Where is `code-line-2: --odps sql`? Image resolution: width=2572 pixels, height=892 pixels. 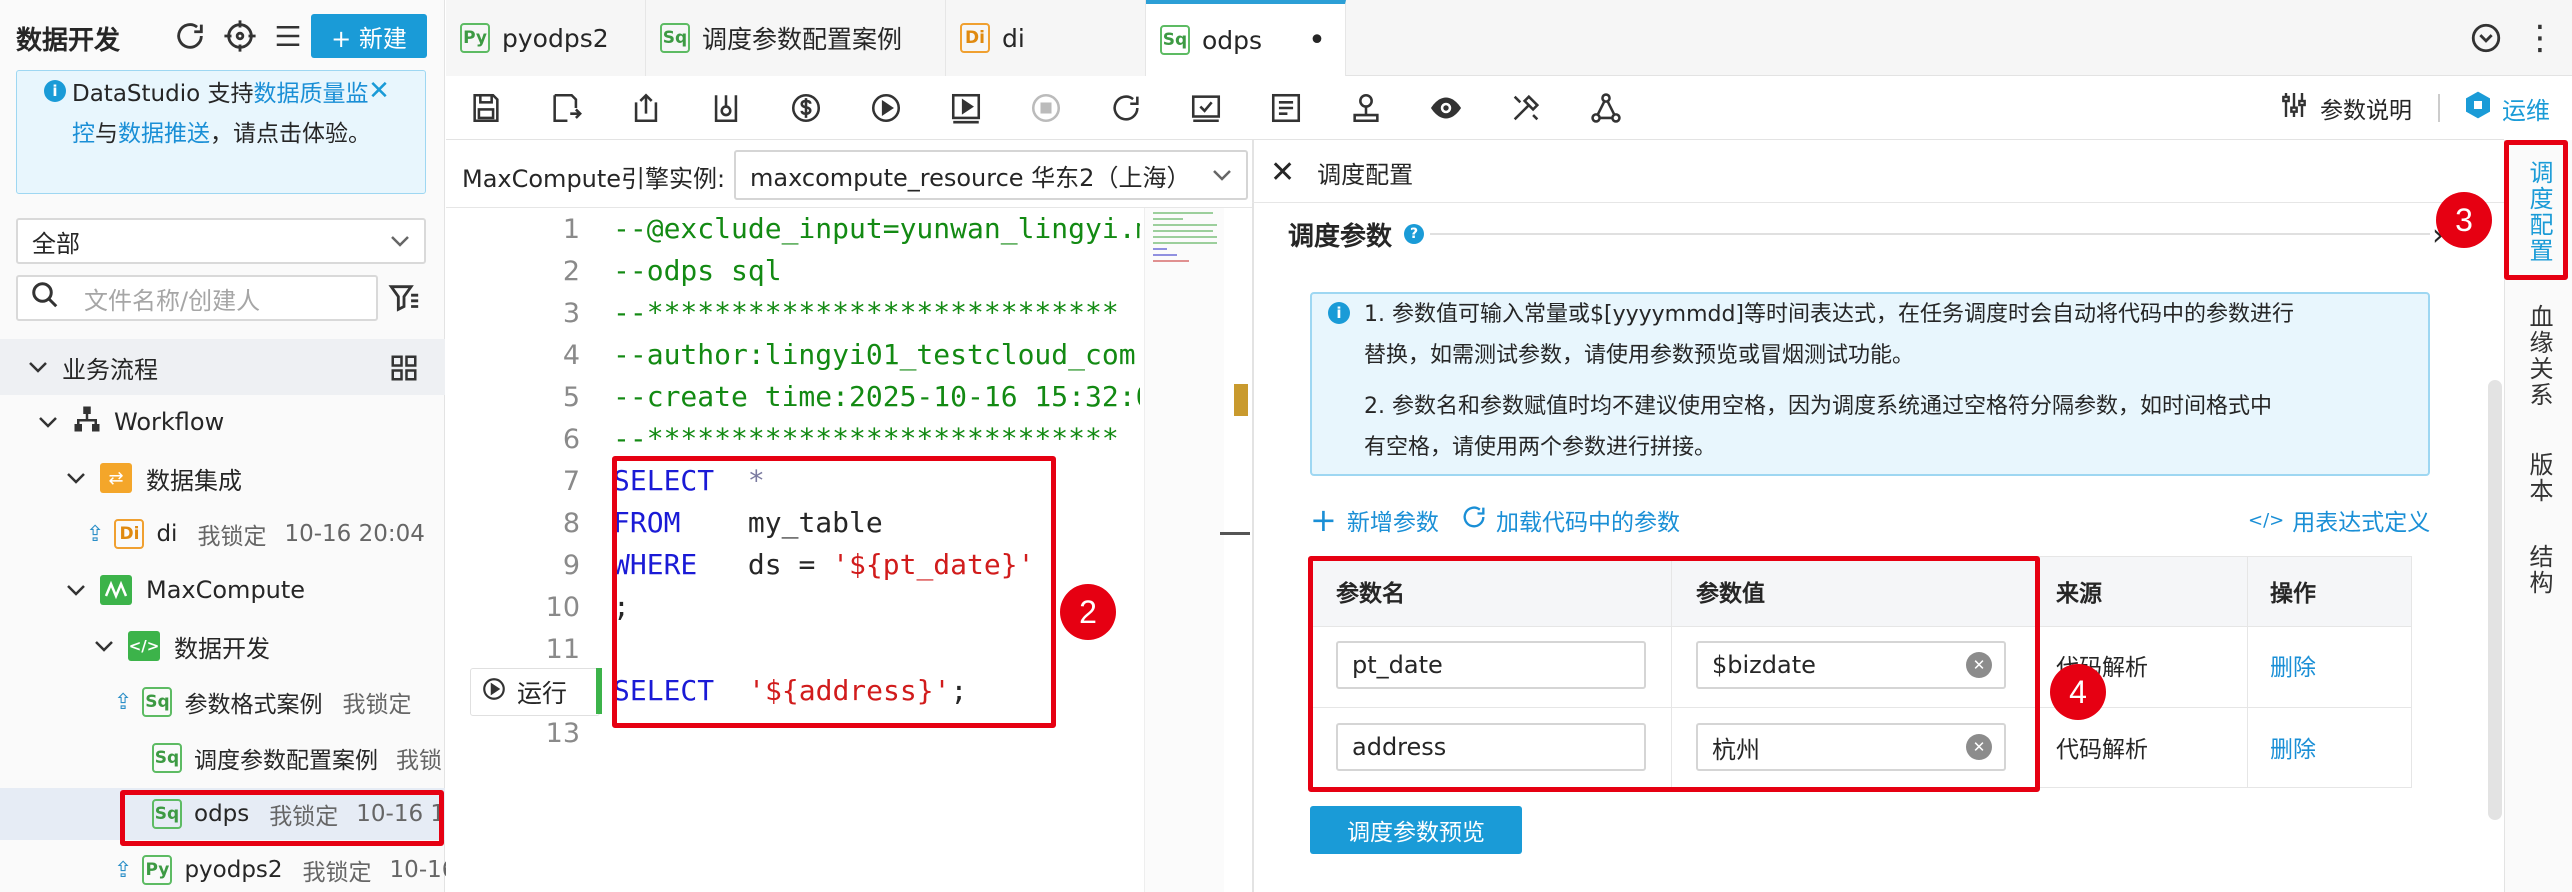 code-line-2: --odps sql is located at coordinates (697, 270).